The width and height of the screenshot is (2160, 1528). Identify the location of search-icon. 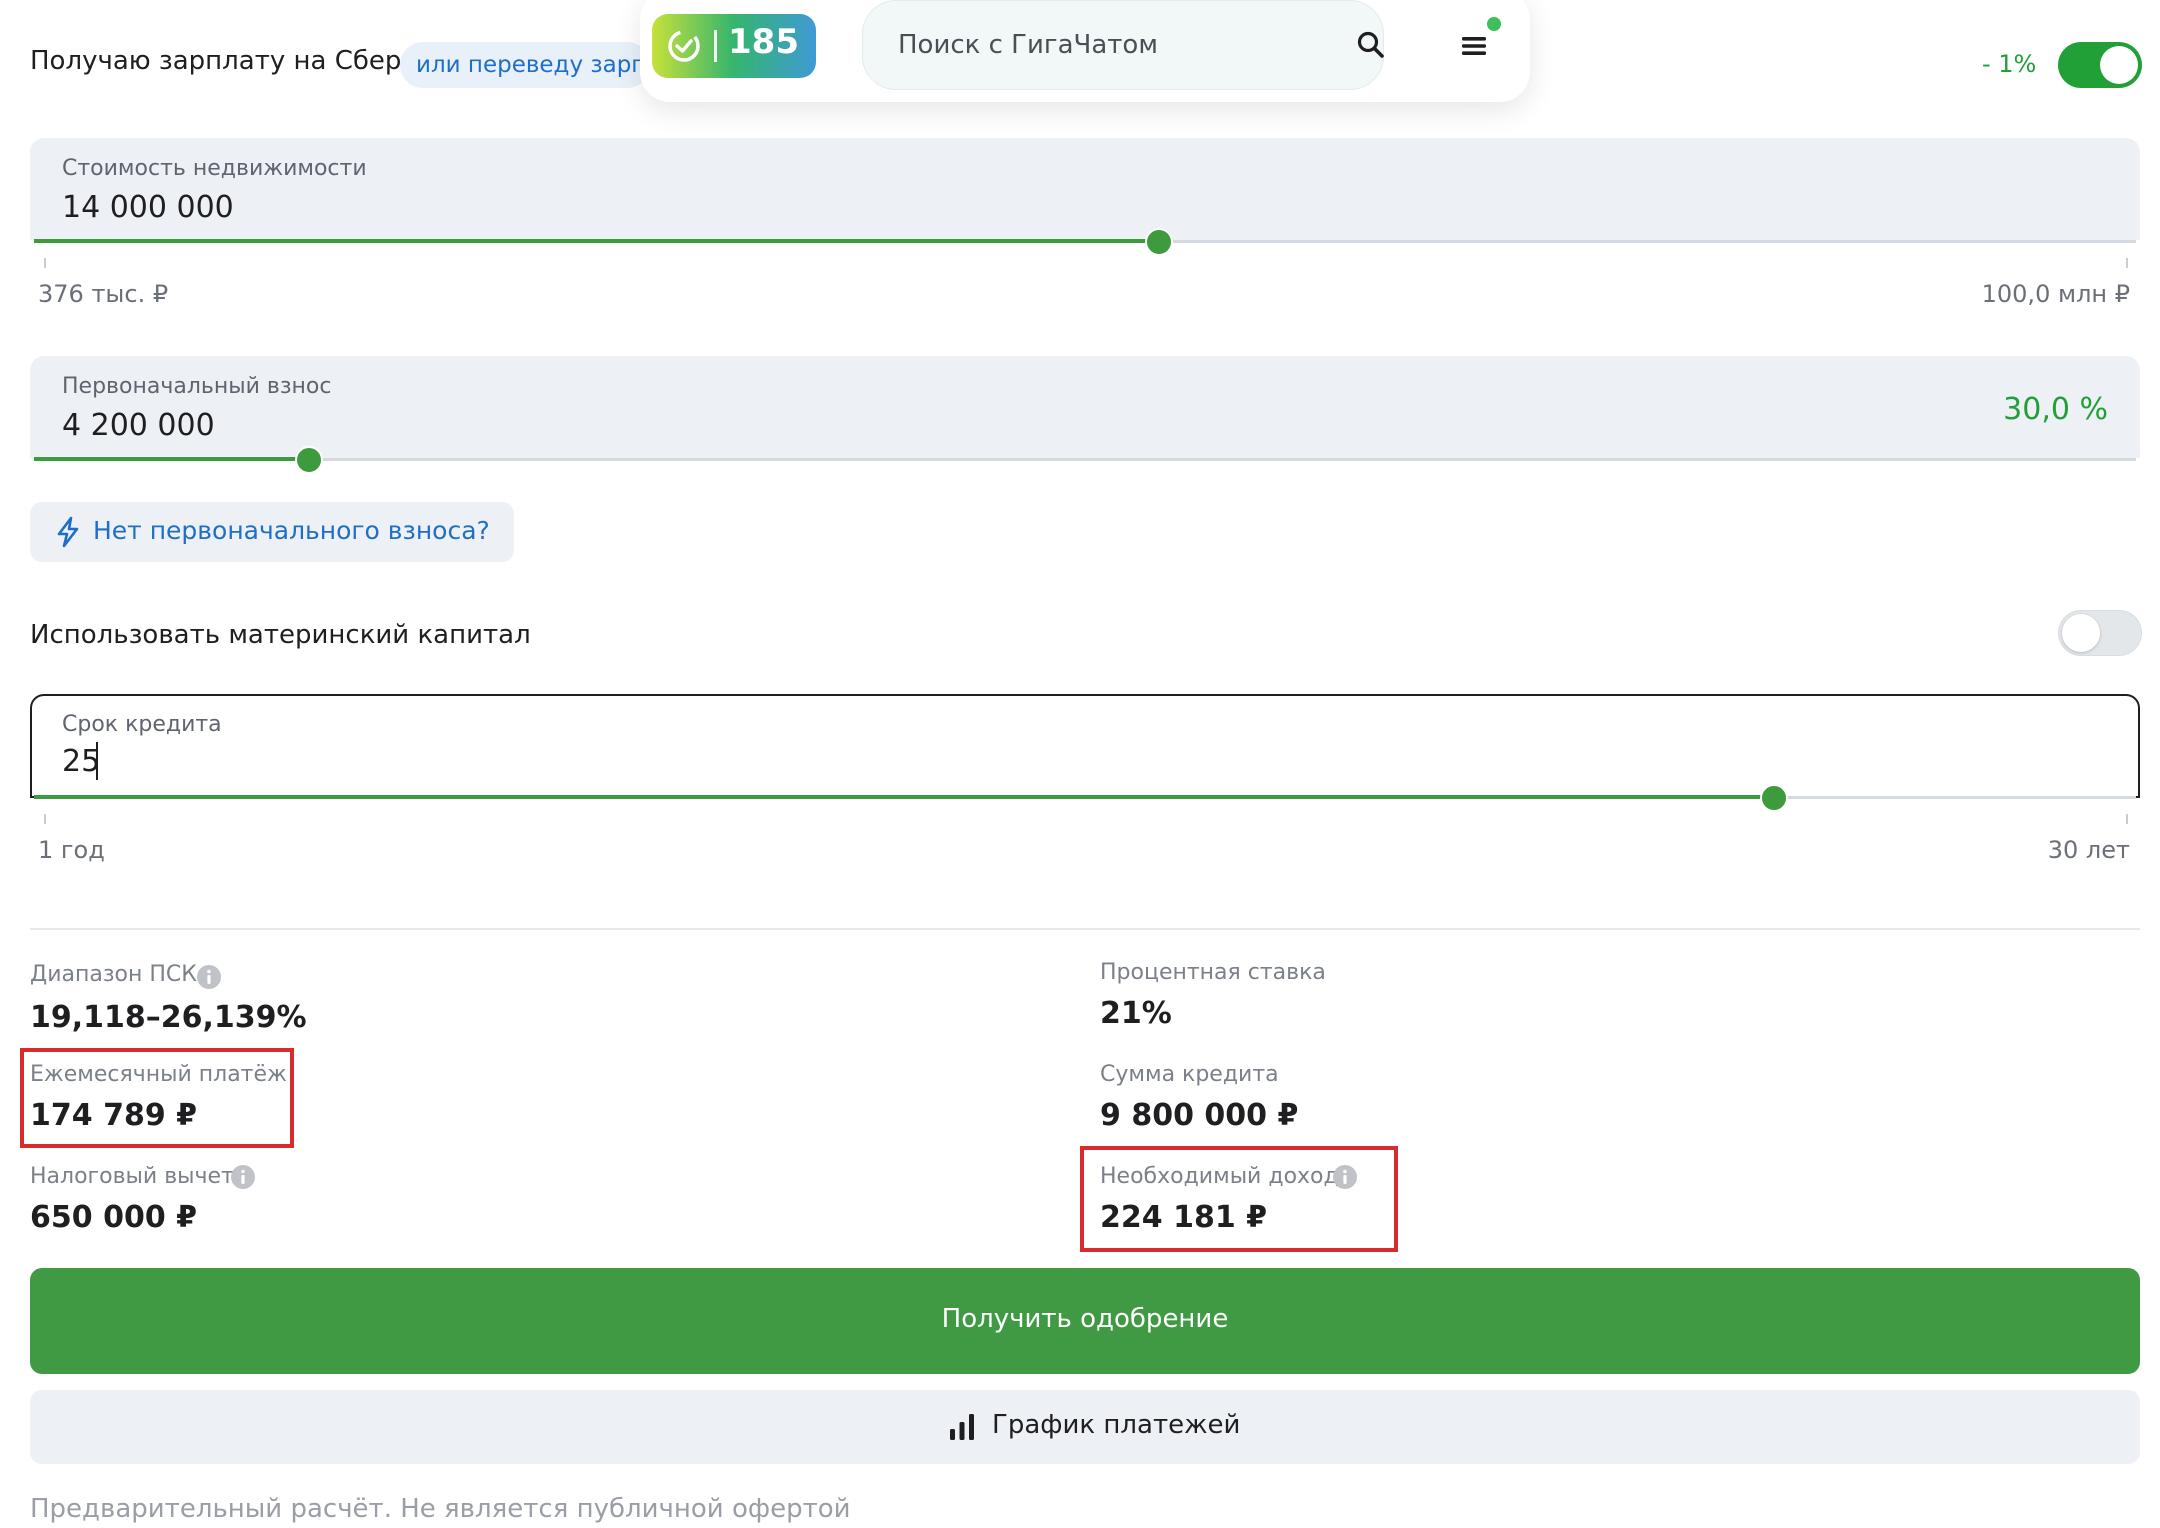
(1371, 45).